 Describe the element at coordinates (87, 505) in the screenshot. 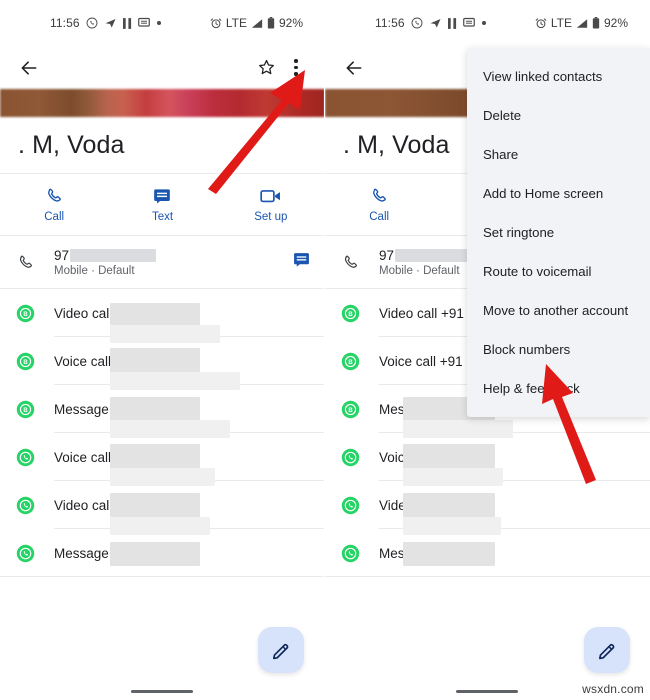

I see `list-item-label: Video call ·` at that location.